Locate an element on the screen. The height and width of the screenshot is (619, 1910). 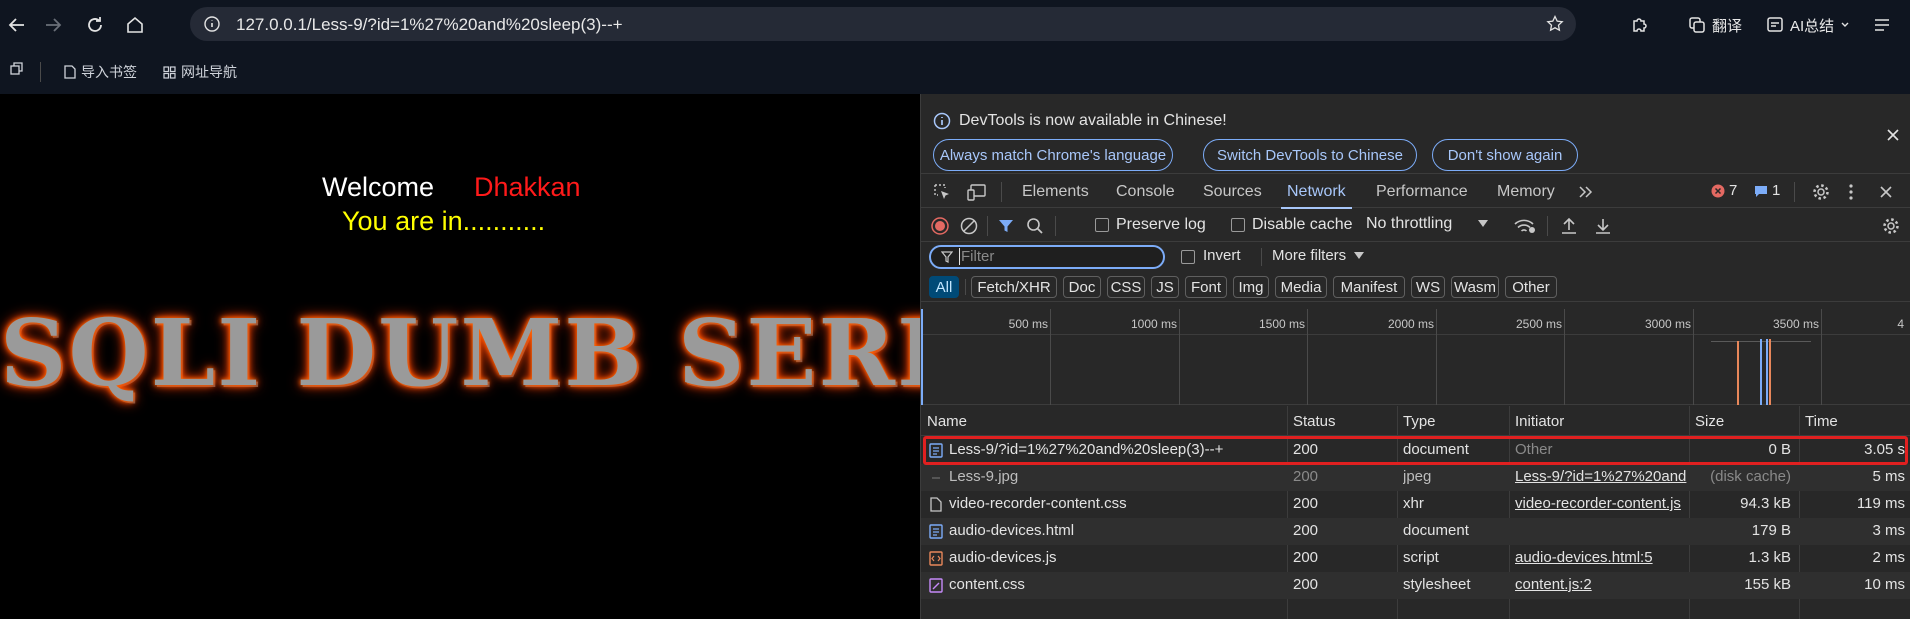
dont-show-again-button: Don't show again is located at coordinates (1505, 155).